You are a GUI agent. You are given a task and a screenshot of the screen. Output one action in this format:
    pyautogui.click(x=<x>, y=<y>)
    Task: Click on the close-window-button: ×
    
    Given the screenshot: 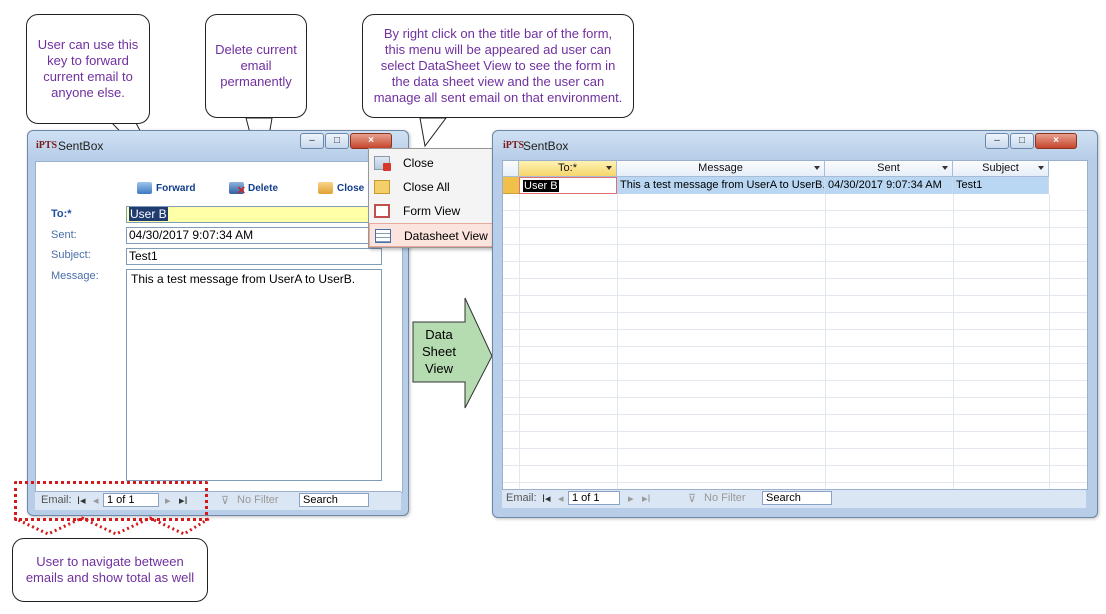 What is the action you would take?
    pyautogui.click(x=371, y=141)
    